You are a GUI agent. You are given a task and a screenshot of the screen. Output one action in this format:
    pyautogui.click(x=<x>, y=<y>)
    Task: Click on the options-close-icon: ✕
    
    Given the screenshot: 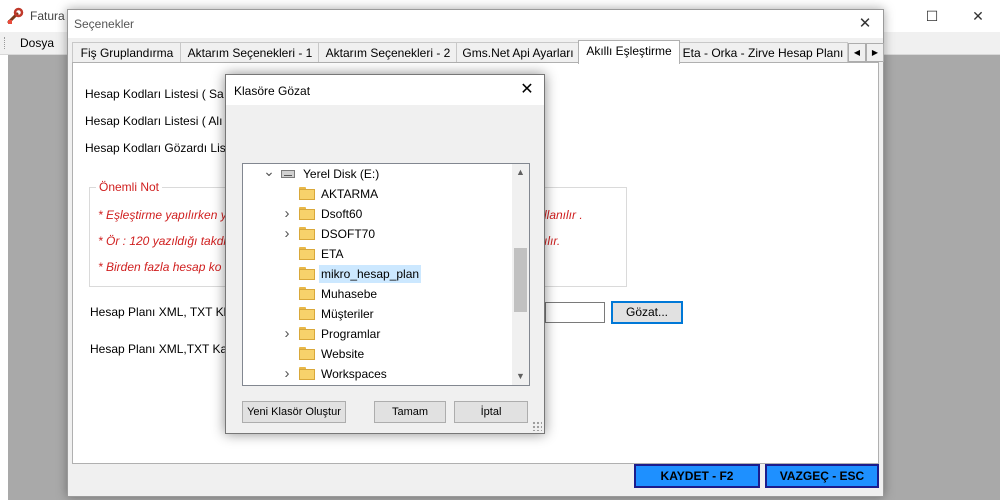 What is the action you would take?
    pyautogui.click(x=865, y=24)
    